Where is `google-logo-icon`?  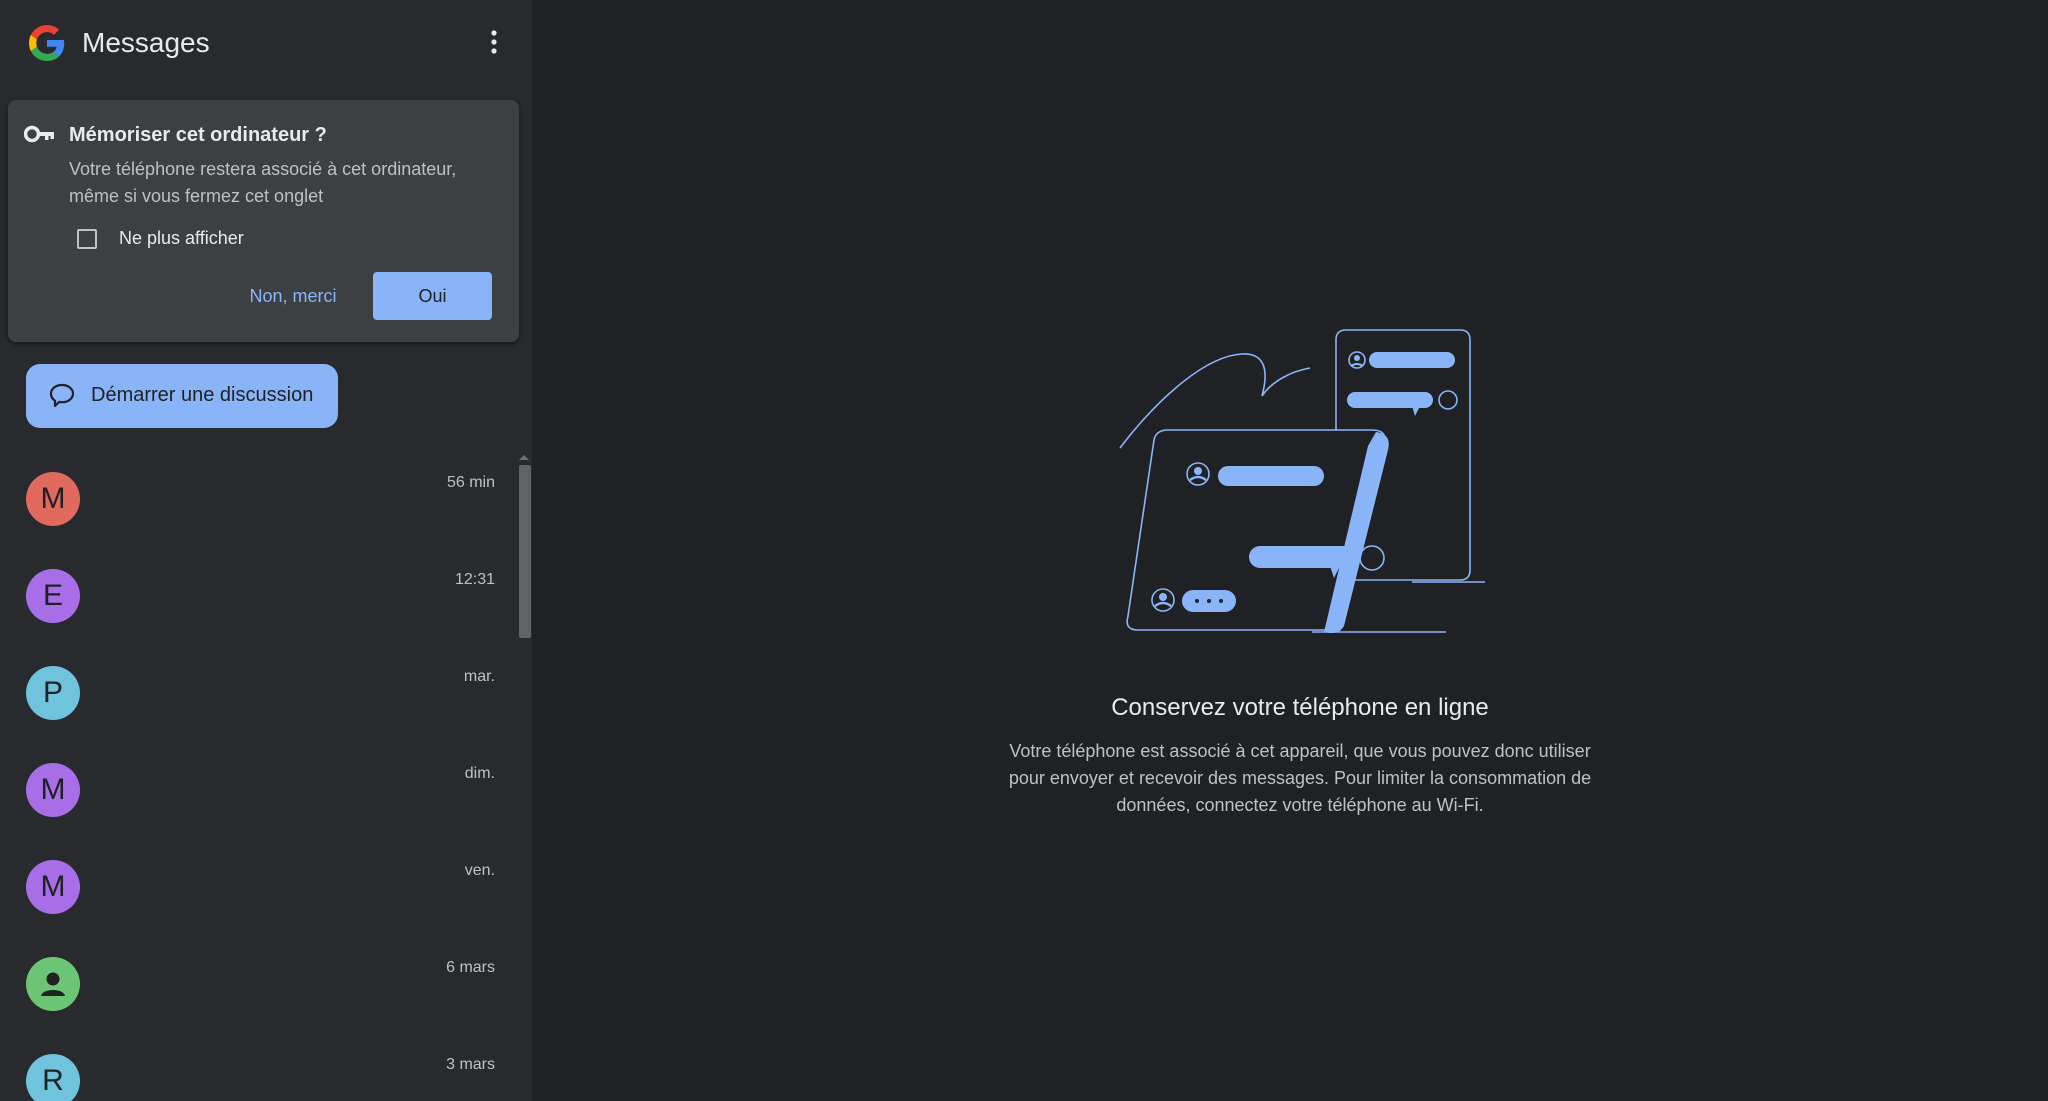 google-logo-icon is located at coordinates (47, 43).